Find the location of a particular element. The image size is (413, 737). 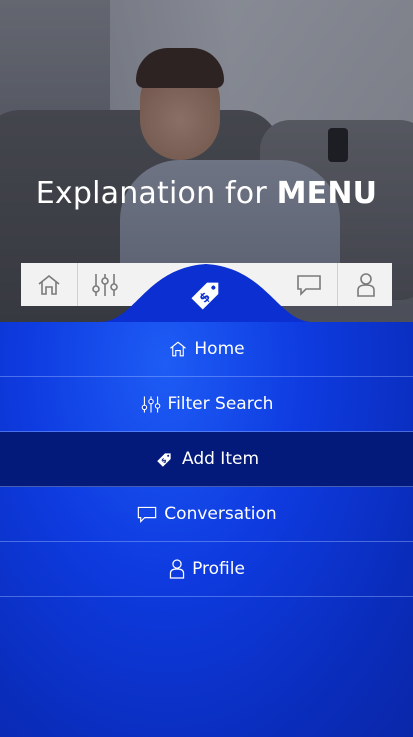

menu-item-label: Filter Search is located at coordinates (220, 404).